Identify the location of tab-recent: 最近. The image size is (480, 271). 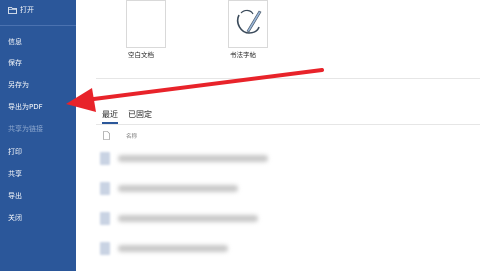
(110, 114).